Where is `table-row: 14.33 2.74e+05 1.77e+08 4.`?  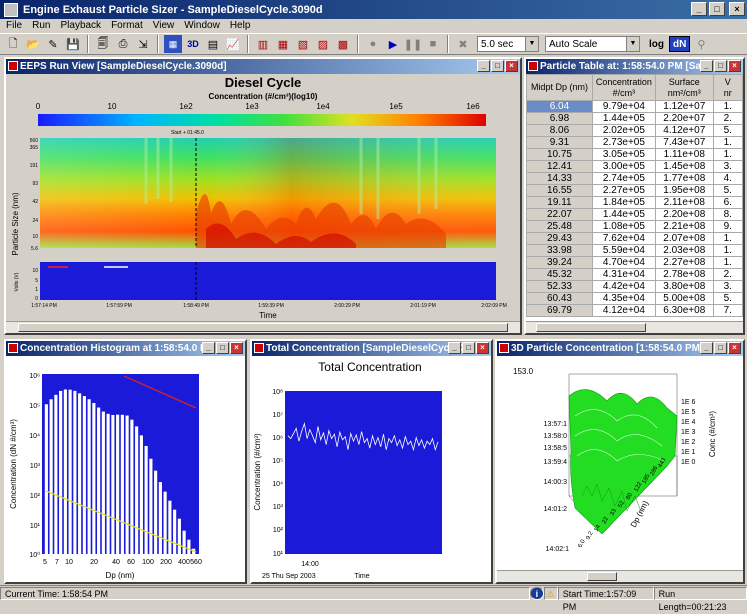 table-row: 14.33 2.74e+05 1.77e+08 4. is located at coordinates (634, 178).